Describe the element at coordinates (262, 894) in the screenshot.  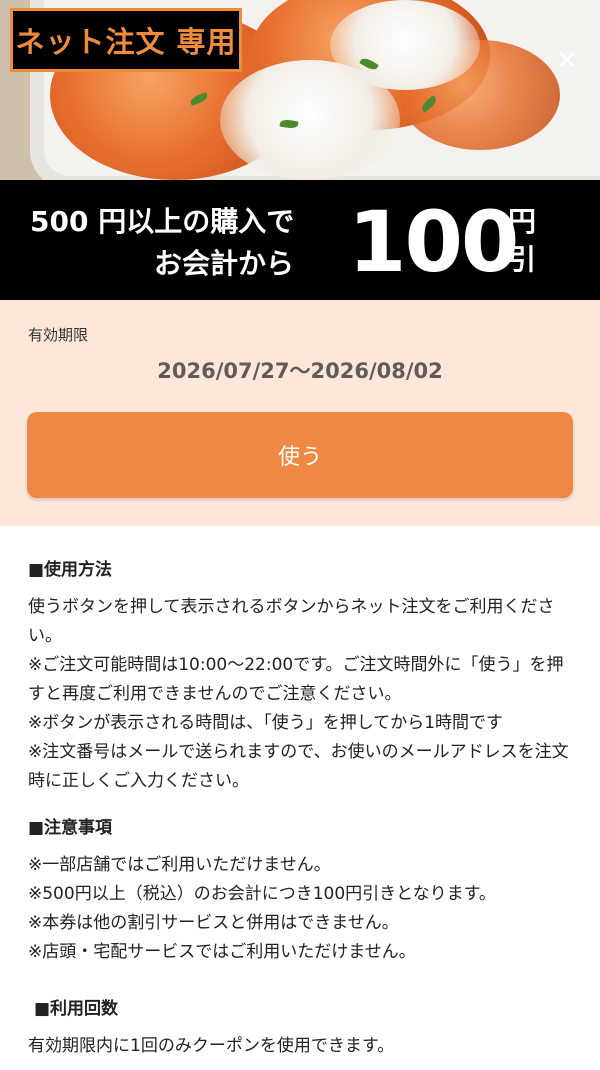
I see `notes-line: ※500円以上（税込）のお会計につき100円引きとなります。` at that location.